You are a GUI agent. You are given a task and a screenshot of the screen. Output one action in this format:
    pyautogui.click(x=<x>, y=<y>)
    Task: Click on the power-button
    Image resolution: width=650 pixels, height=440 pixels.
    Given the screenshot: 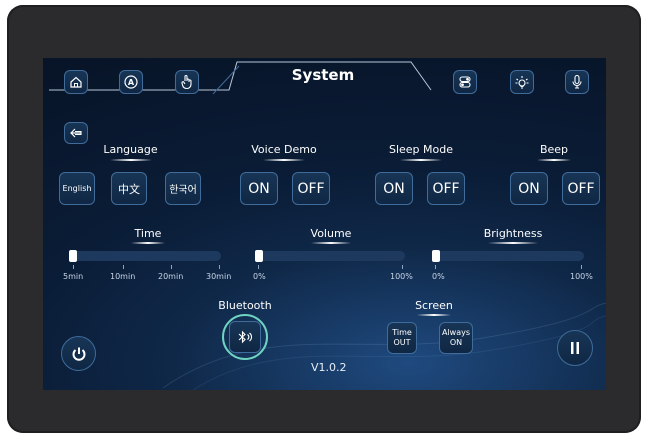 What is the action you would take?
    pyautogui.click(x=78, y=353)
    